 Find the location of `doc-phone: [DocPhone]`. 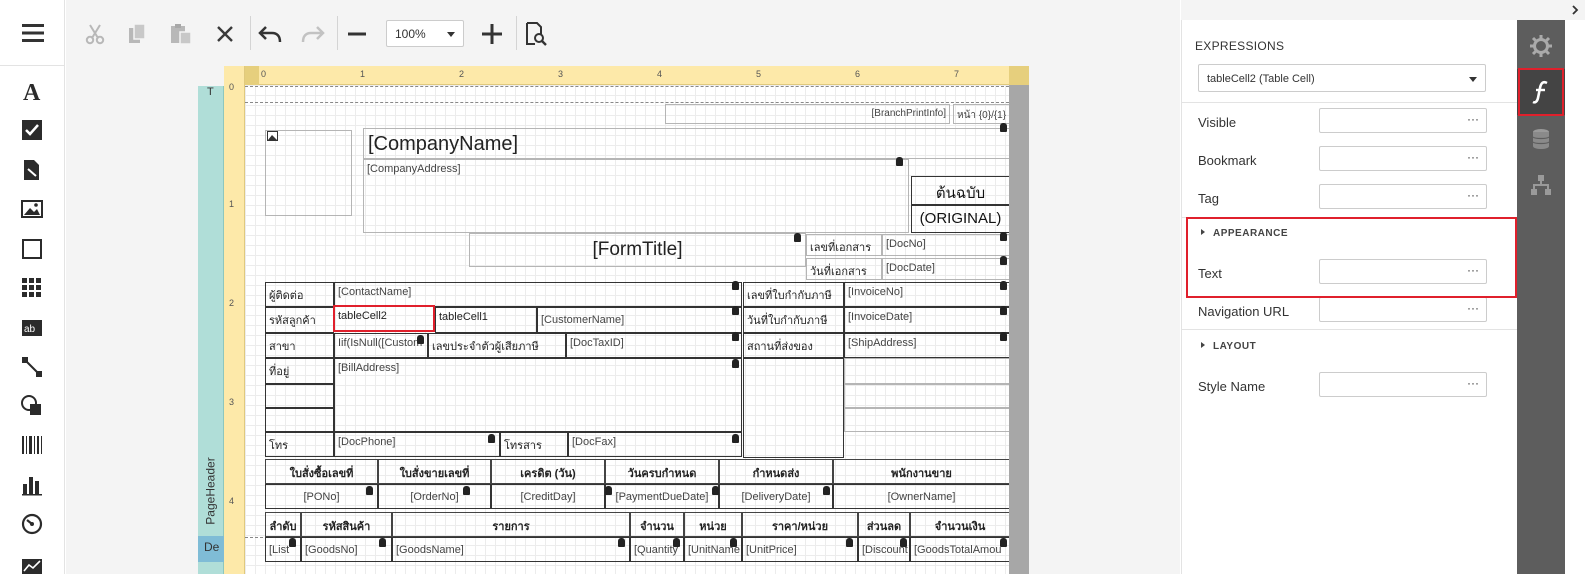

doc-phone: [DocPhone] is located at coordinates (417, 444).